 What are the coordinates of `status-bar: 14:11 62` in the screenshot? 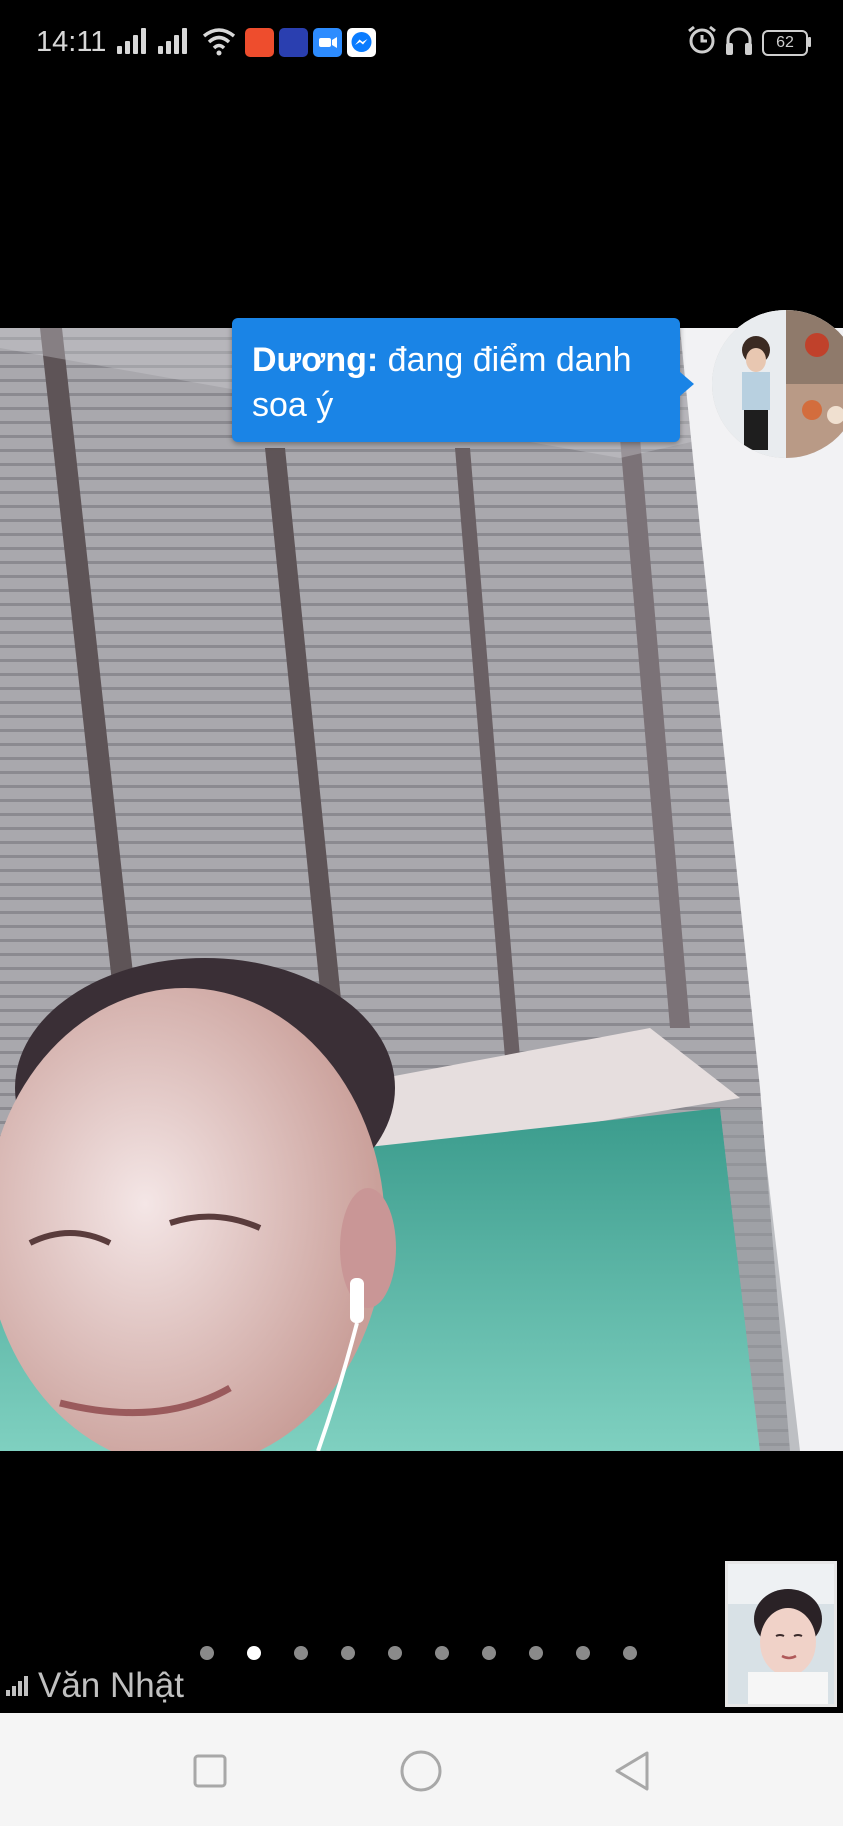 It's located at (421, 42).